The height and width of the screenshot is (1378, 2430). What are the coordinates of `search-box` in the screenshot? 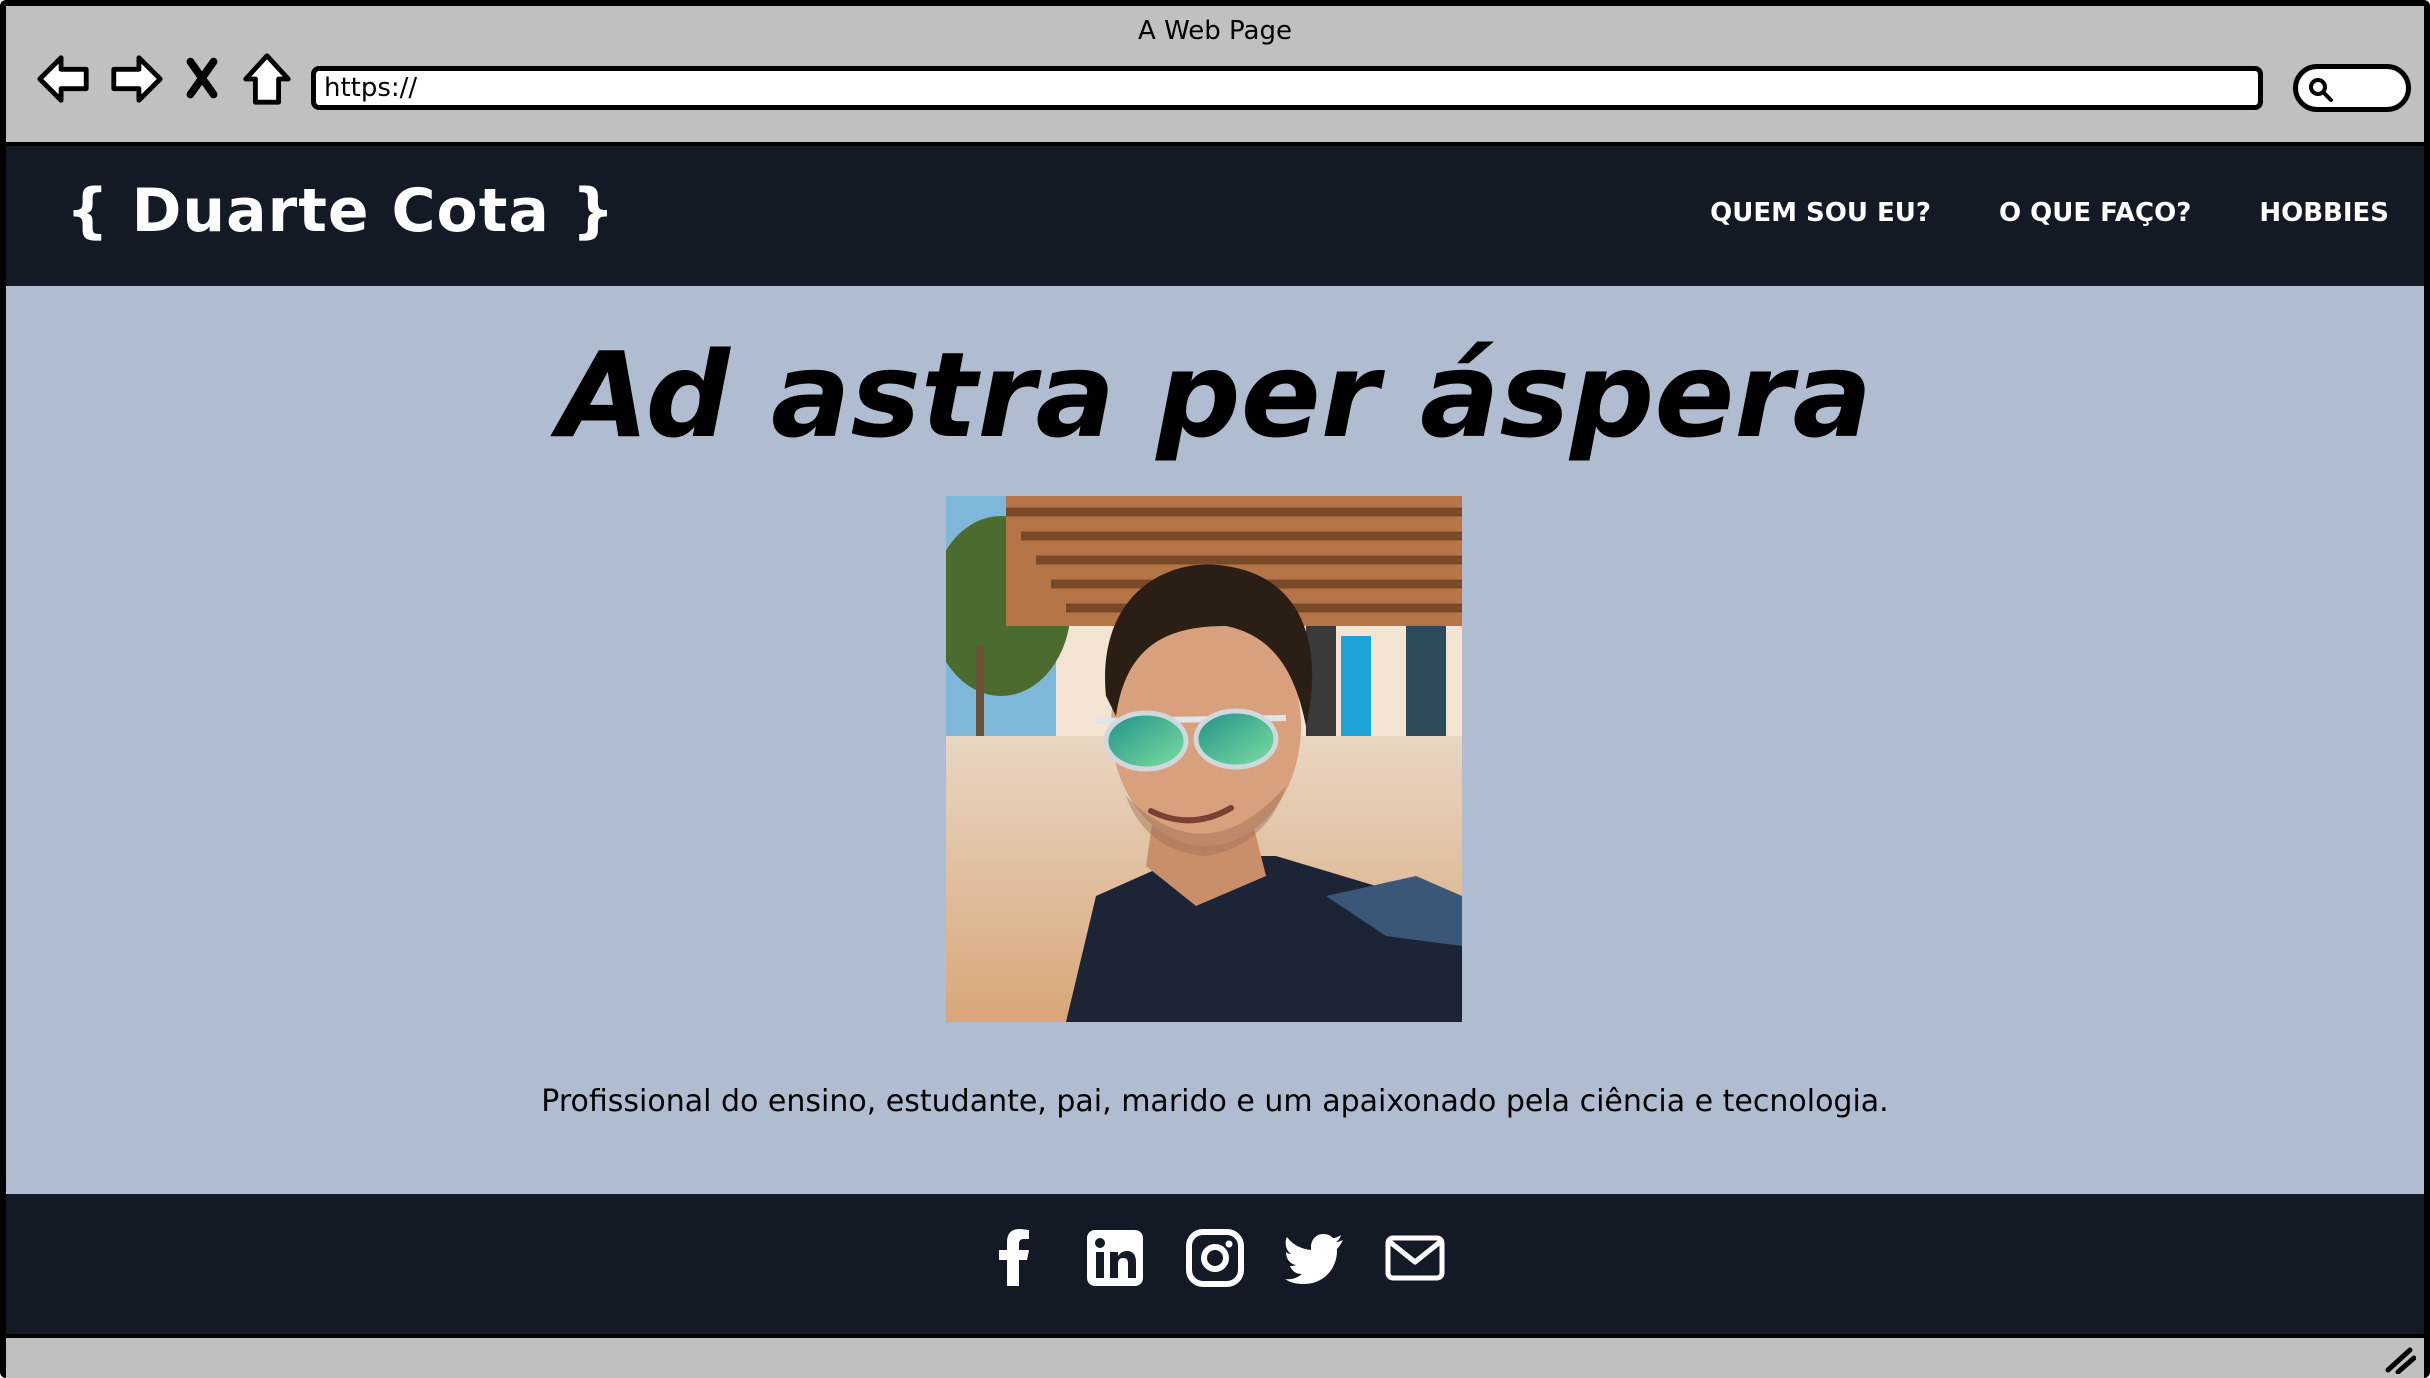 It's located at (2352, 88).